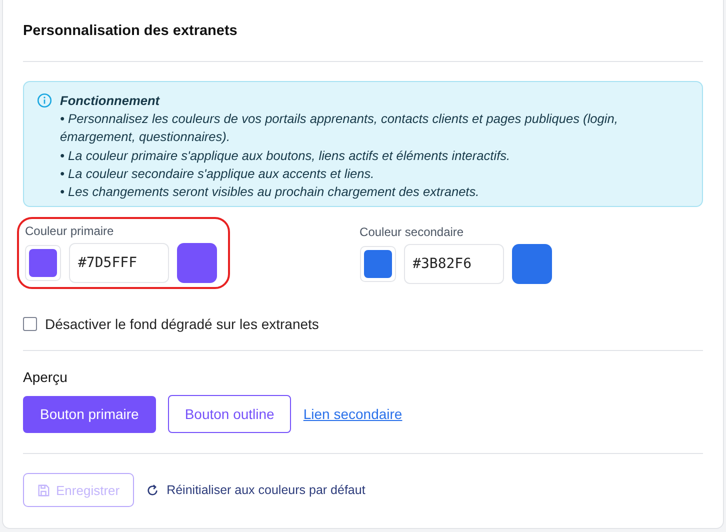  What do you see at coordinates (339, 128) in the screenshot?
I see `info-text: • Personnalisez les couleurs de vos portails apprenants, contacts clients et pages publiques (login, émargement, questionnaires).` at bounding box center [339, 128].